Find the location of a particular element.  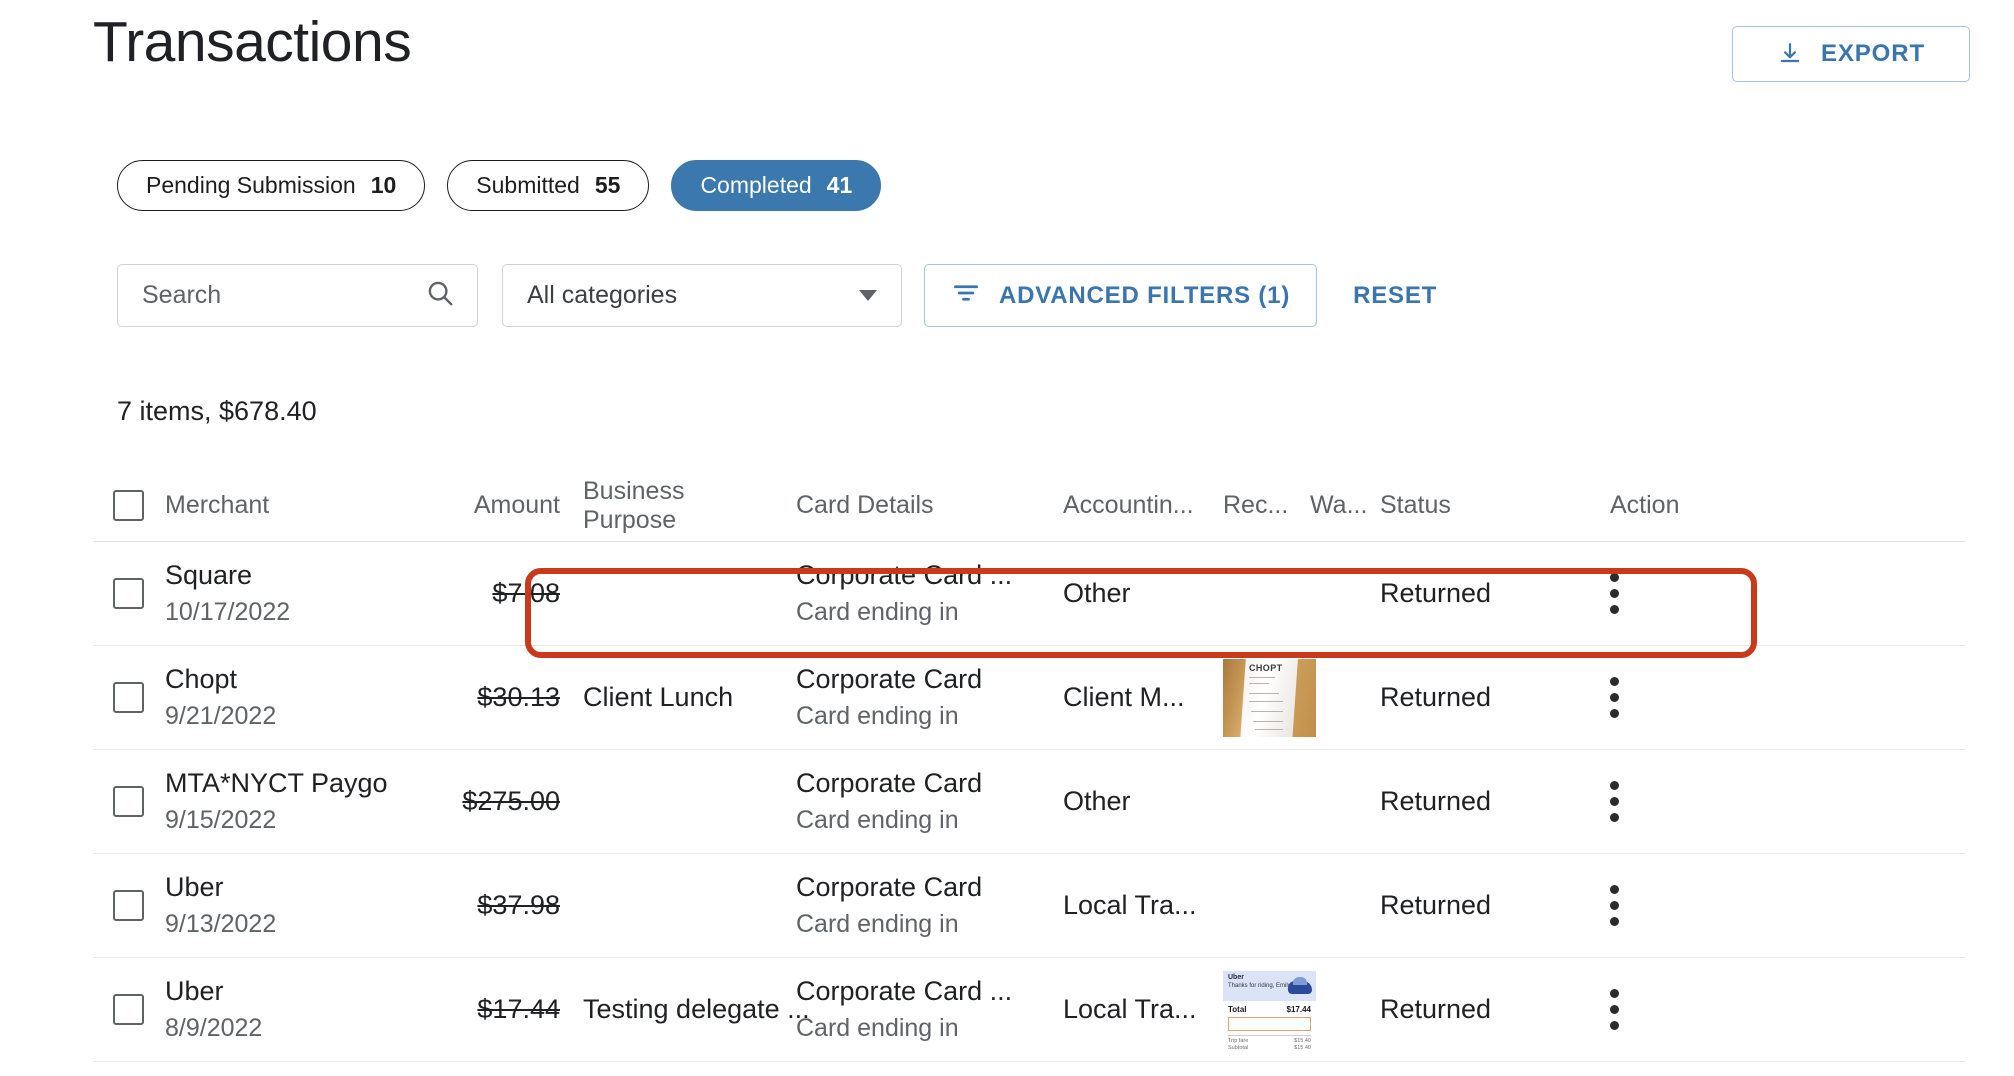

accounting-value: Other is located at coordinates (1097, 801).